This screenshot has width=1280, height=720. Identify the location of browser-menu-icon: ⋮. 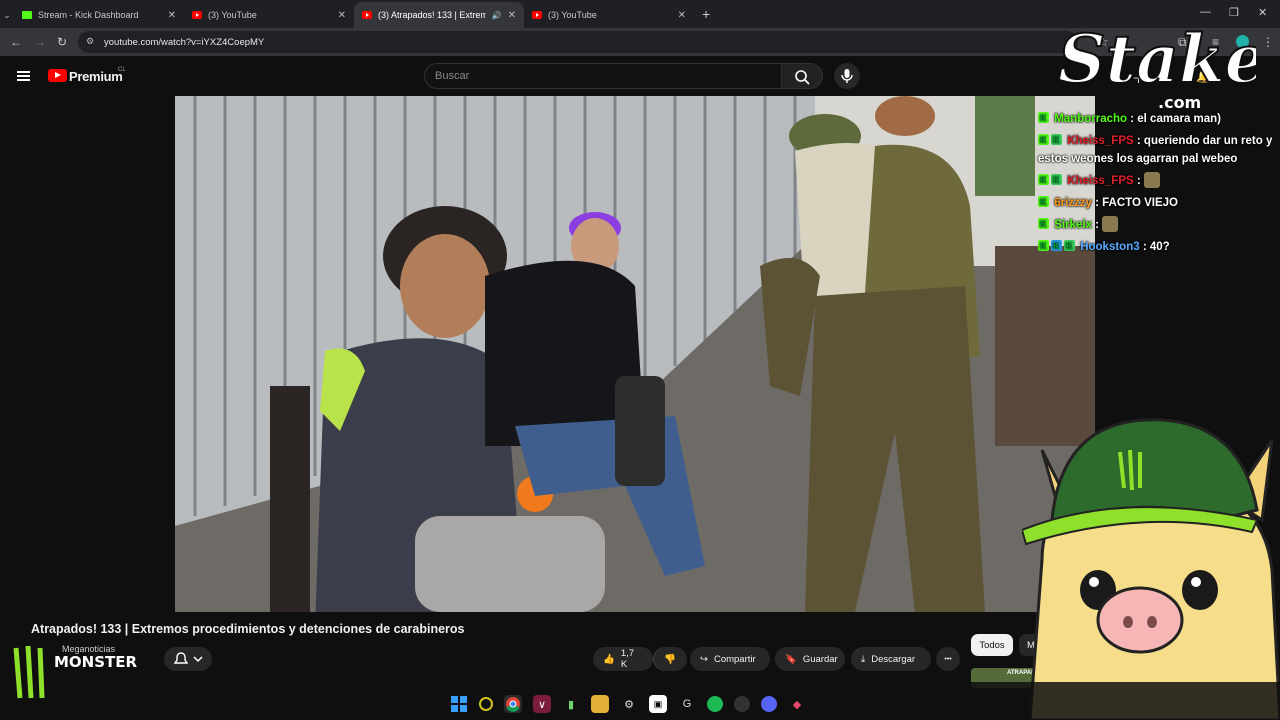
(1268, 42).